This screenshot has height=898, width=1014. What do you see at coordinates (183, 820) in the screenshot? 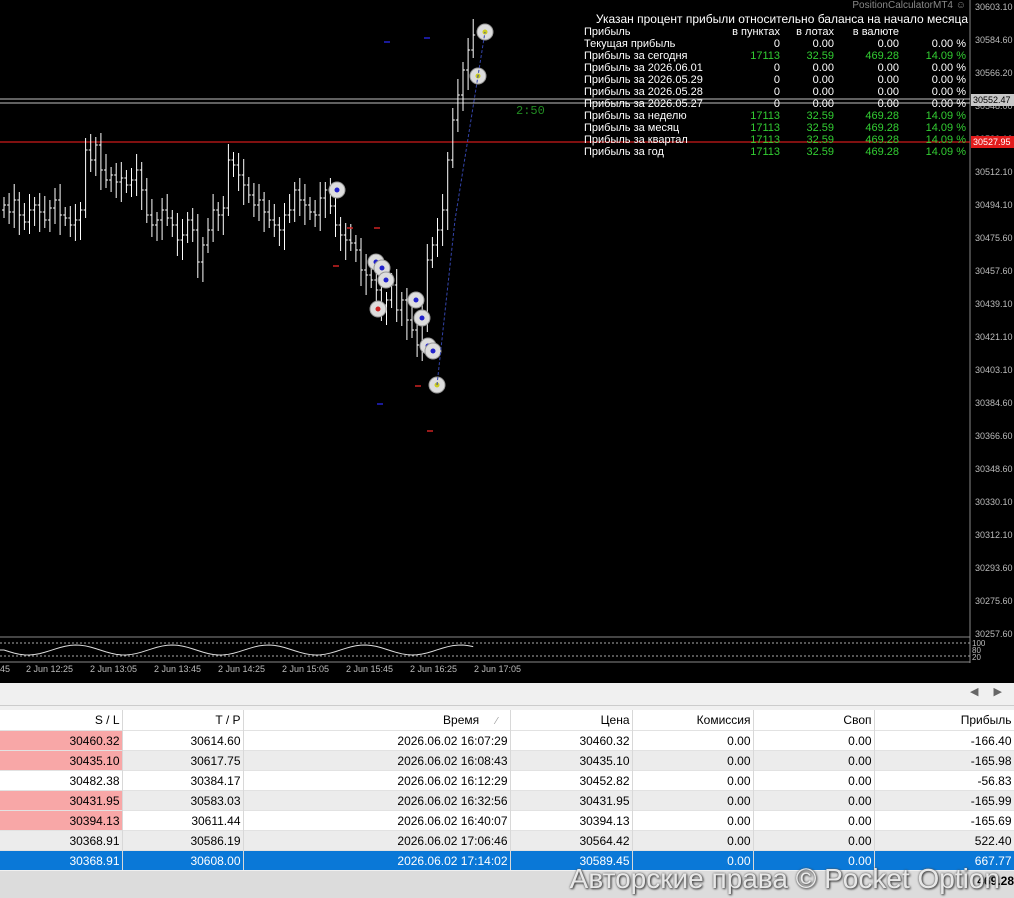
I see `cell-tp: 30611.44` at bounding box center [183, 820].